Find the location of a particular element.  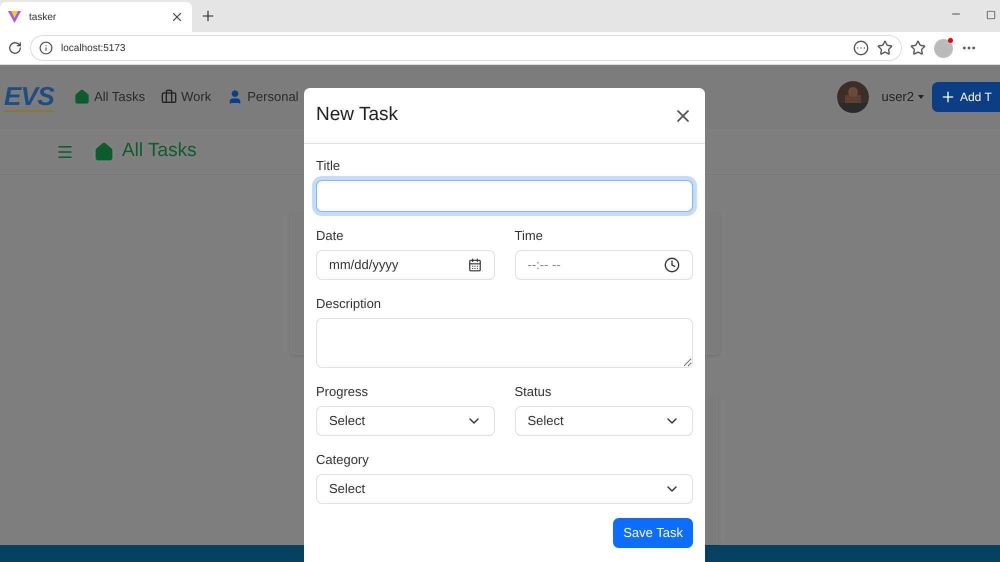

clock-icon is located at coordinates (672, 265).